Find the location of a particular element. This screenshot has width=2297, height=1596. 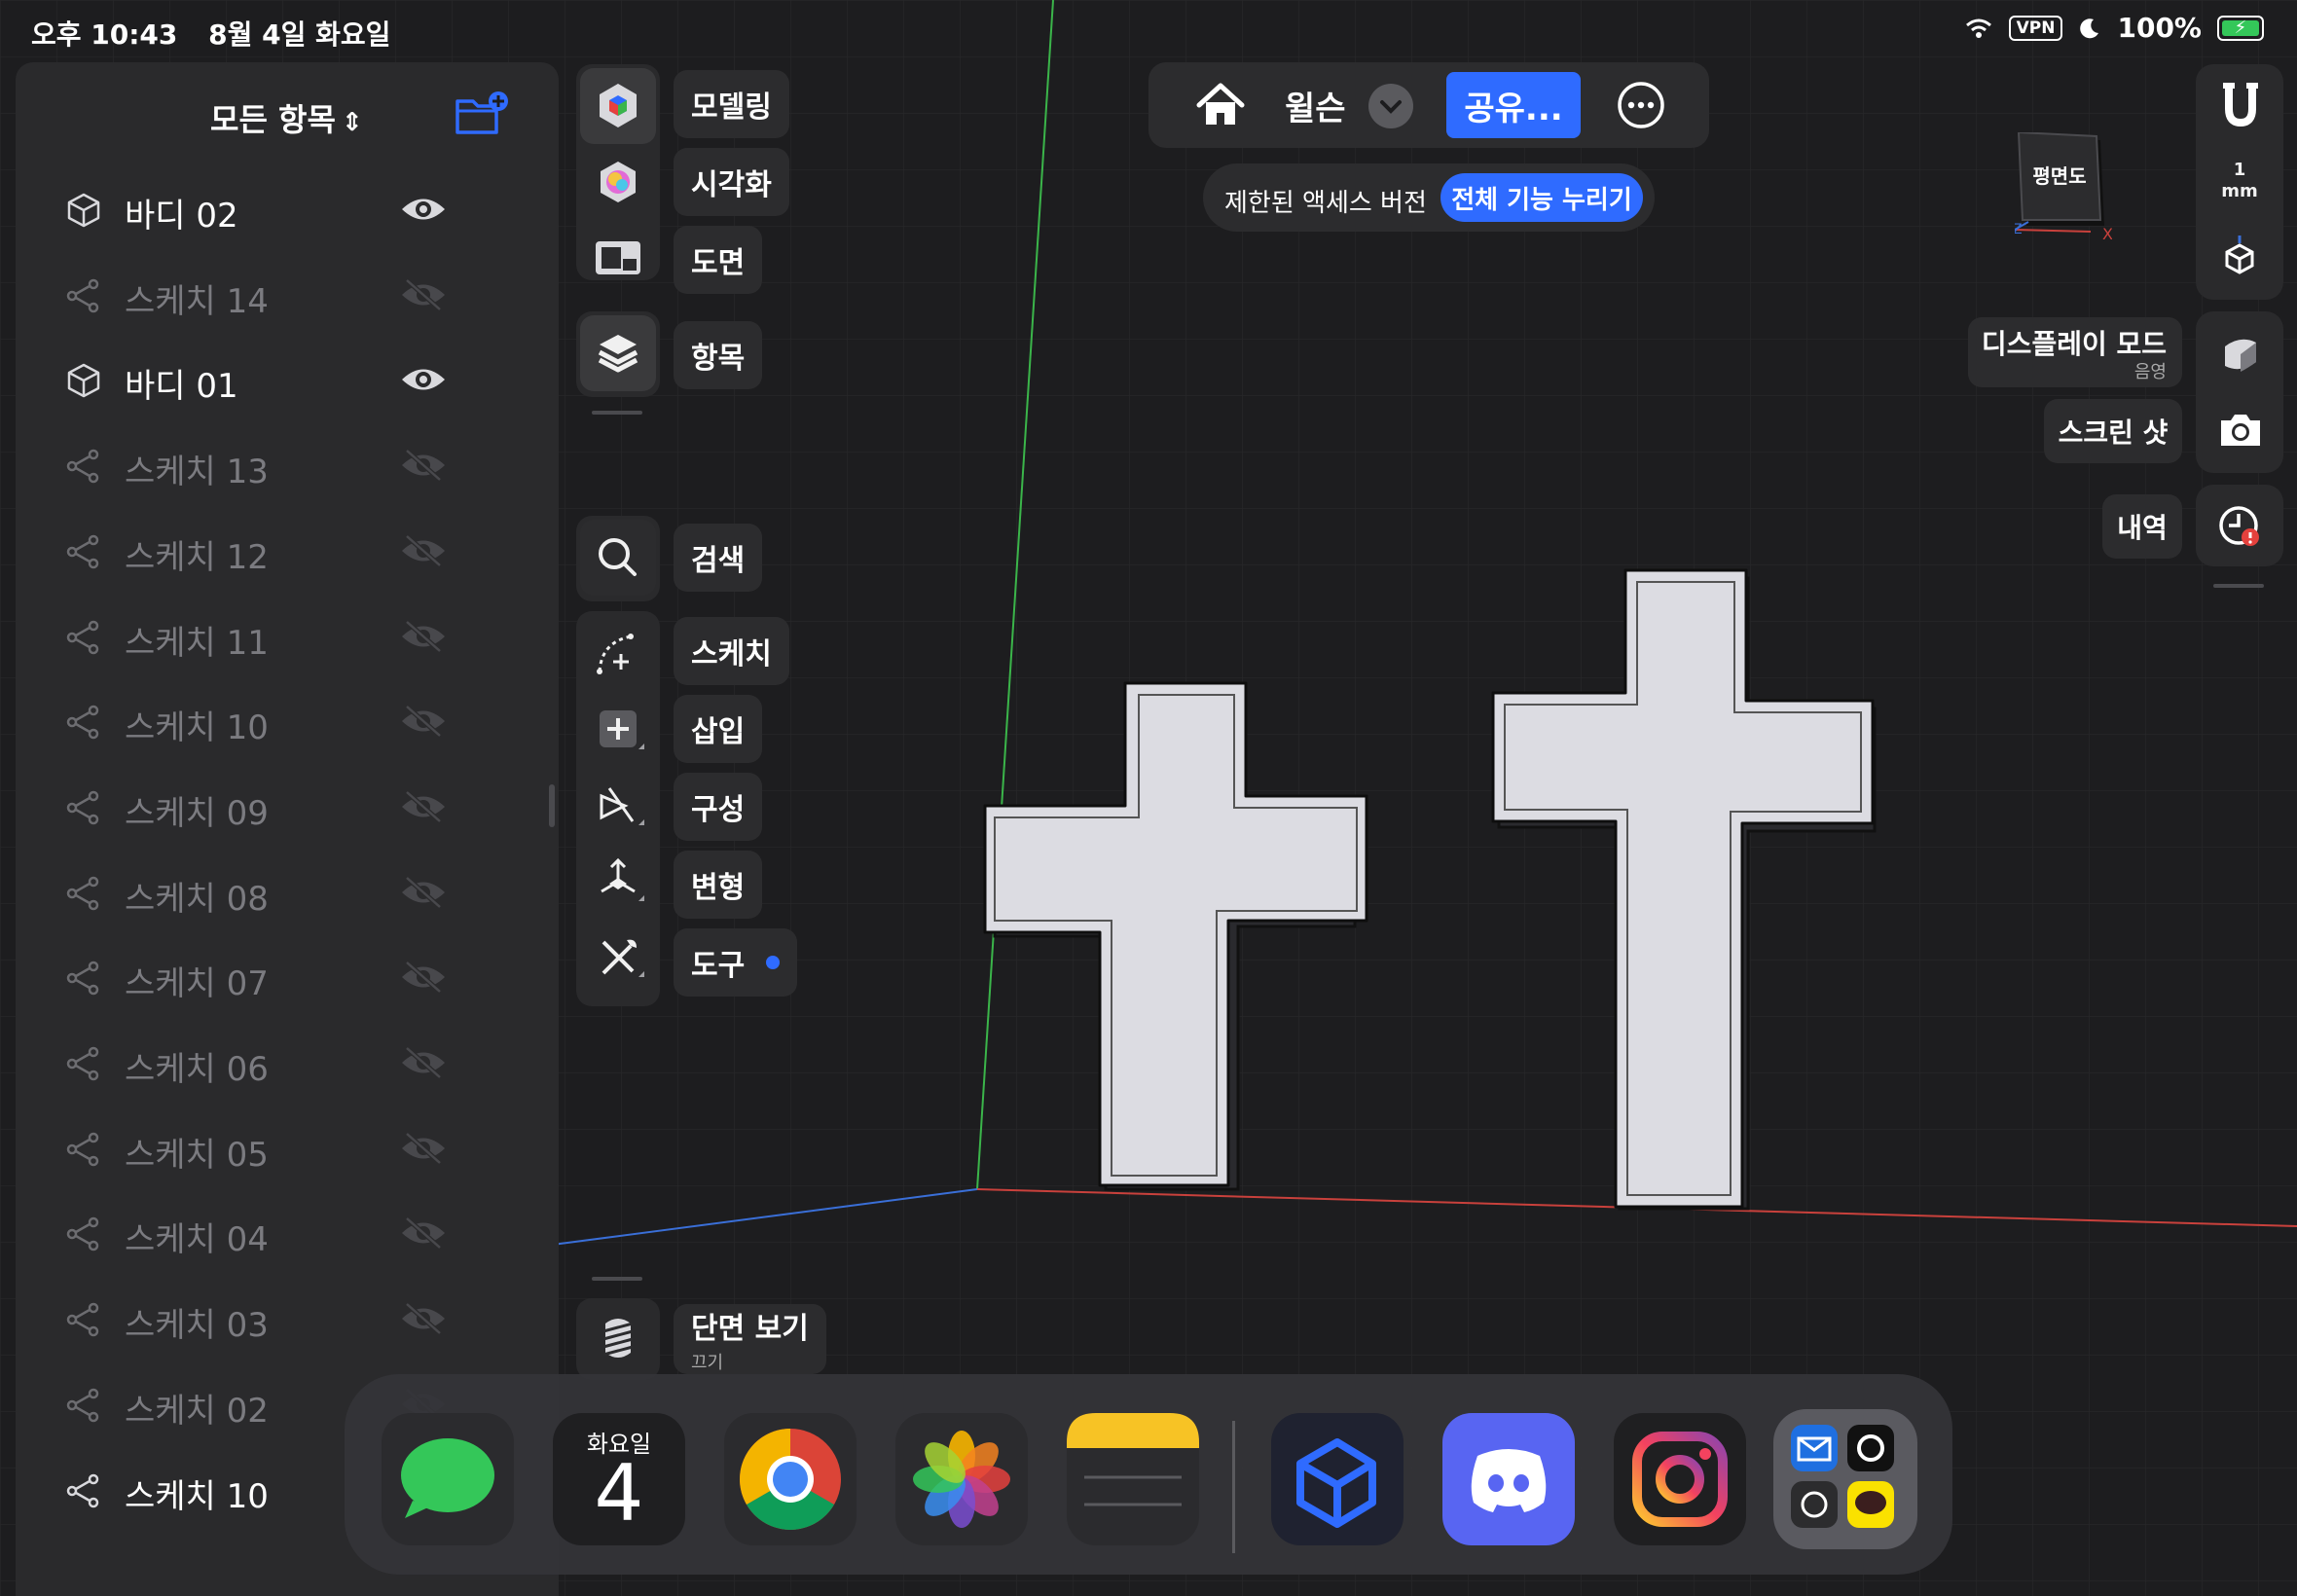

notes-icon is located at coordinates (1133, 1479).